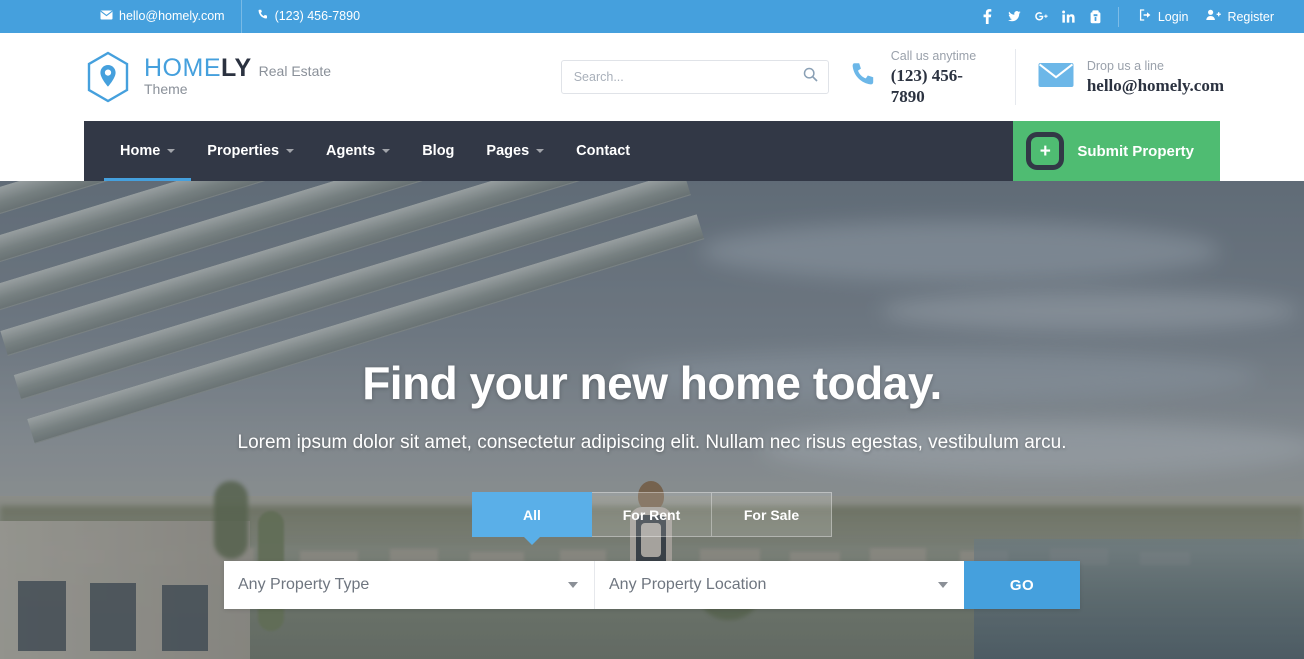 The width and height of the screenshot is (1304, 659). Describe the element at coordinates (1045, 151) in the screenshot. I see `plus-icon: +` at that location.